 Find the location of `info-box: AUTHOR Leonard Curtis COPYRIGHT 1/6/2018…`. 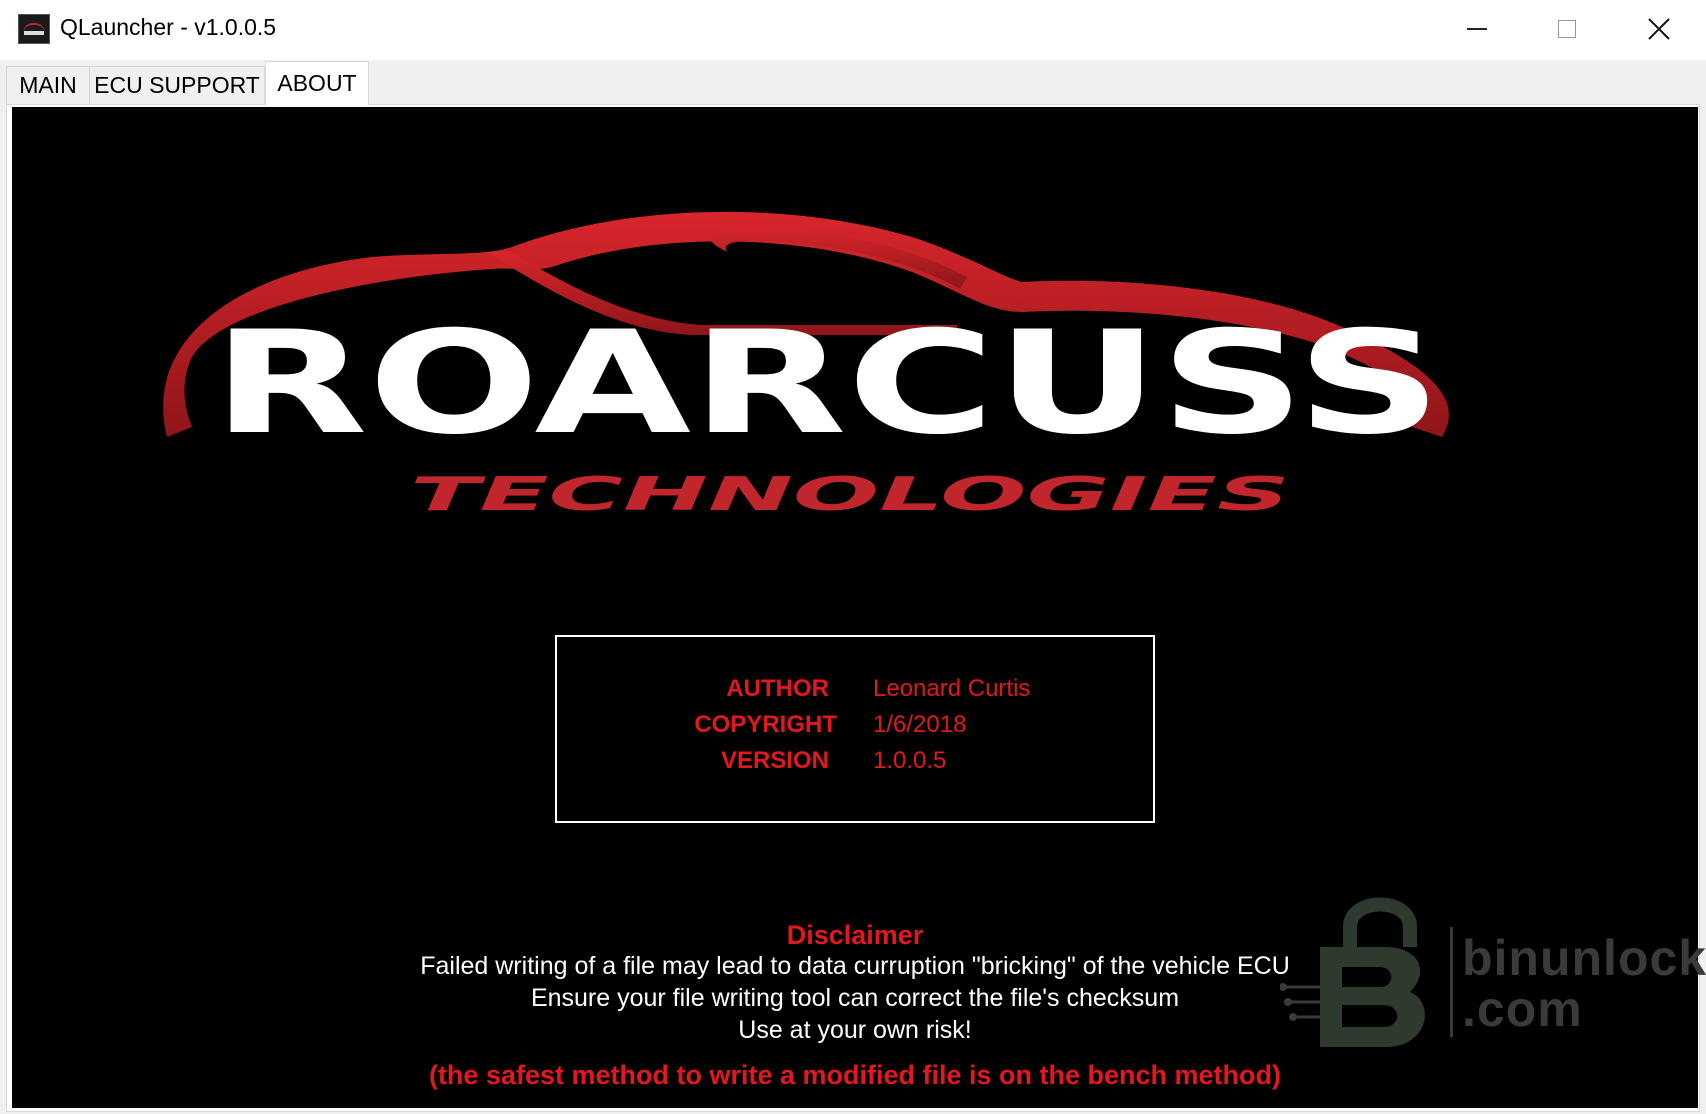

info-box: AUTHOR Leonard Curtis COPYRIGHT 1/6/2018… is located at coordinates (855, 729).